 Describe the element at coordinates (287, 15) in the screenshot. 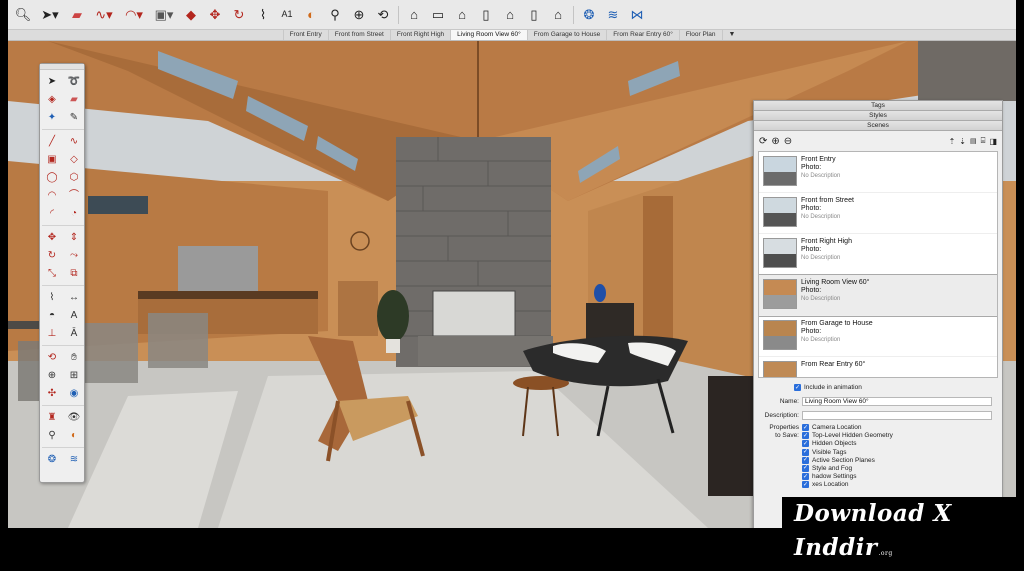

I see `text-icon: A1` at that location.